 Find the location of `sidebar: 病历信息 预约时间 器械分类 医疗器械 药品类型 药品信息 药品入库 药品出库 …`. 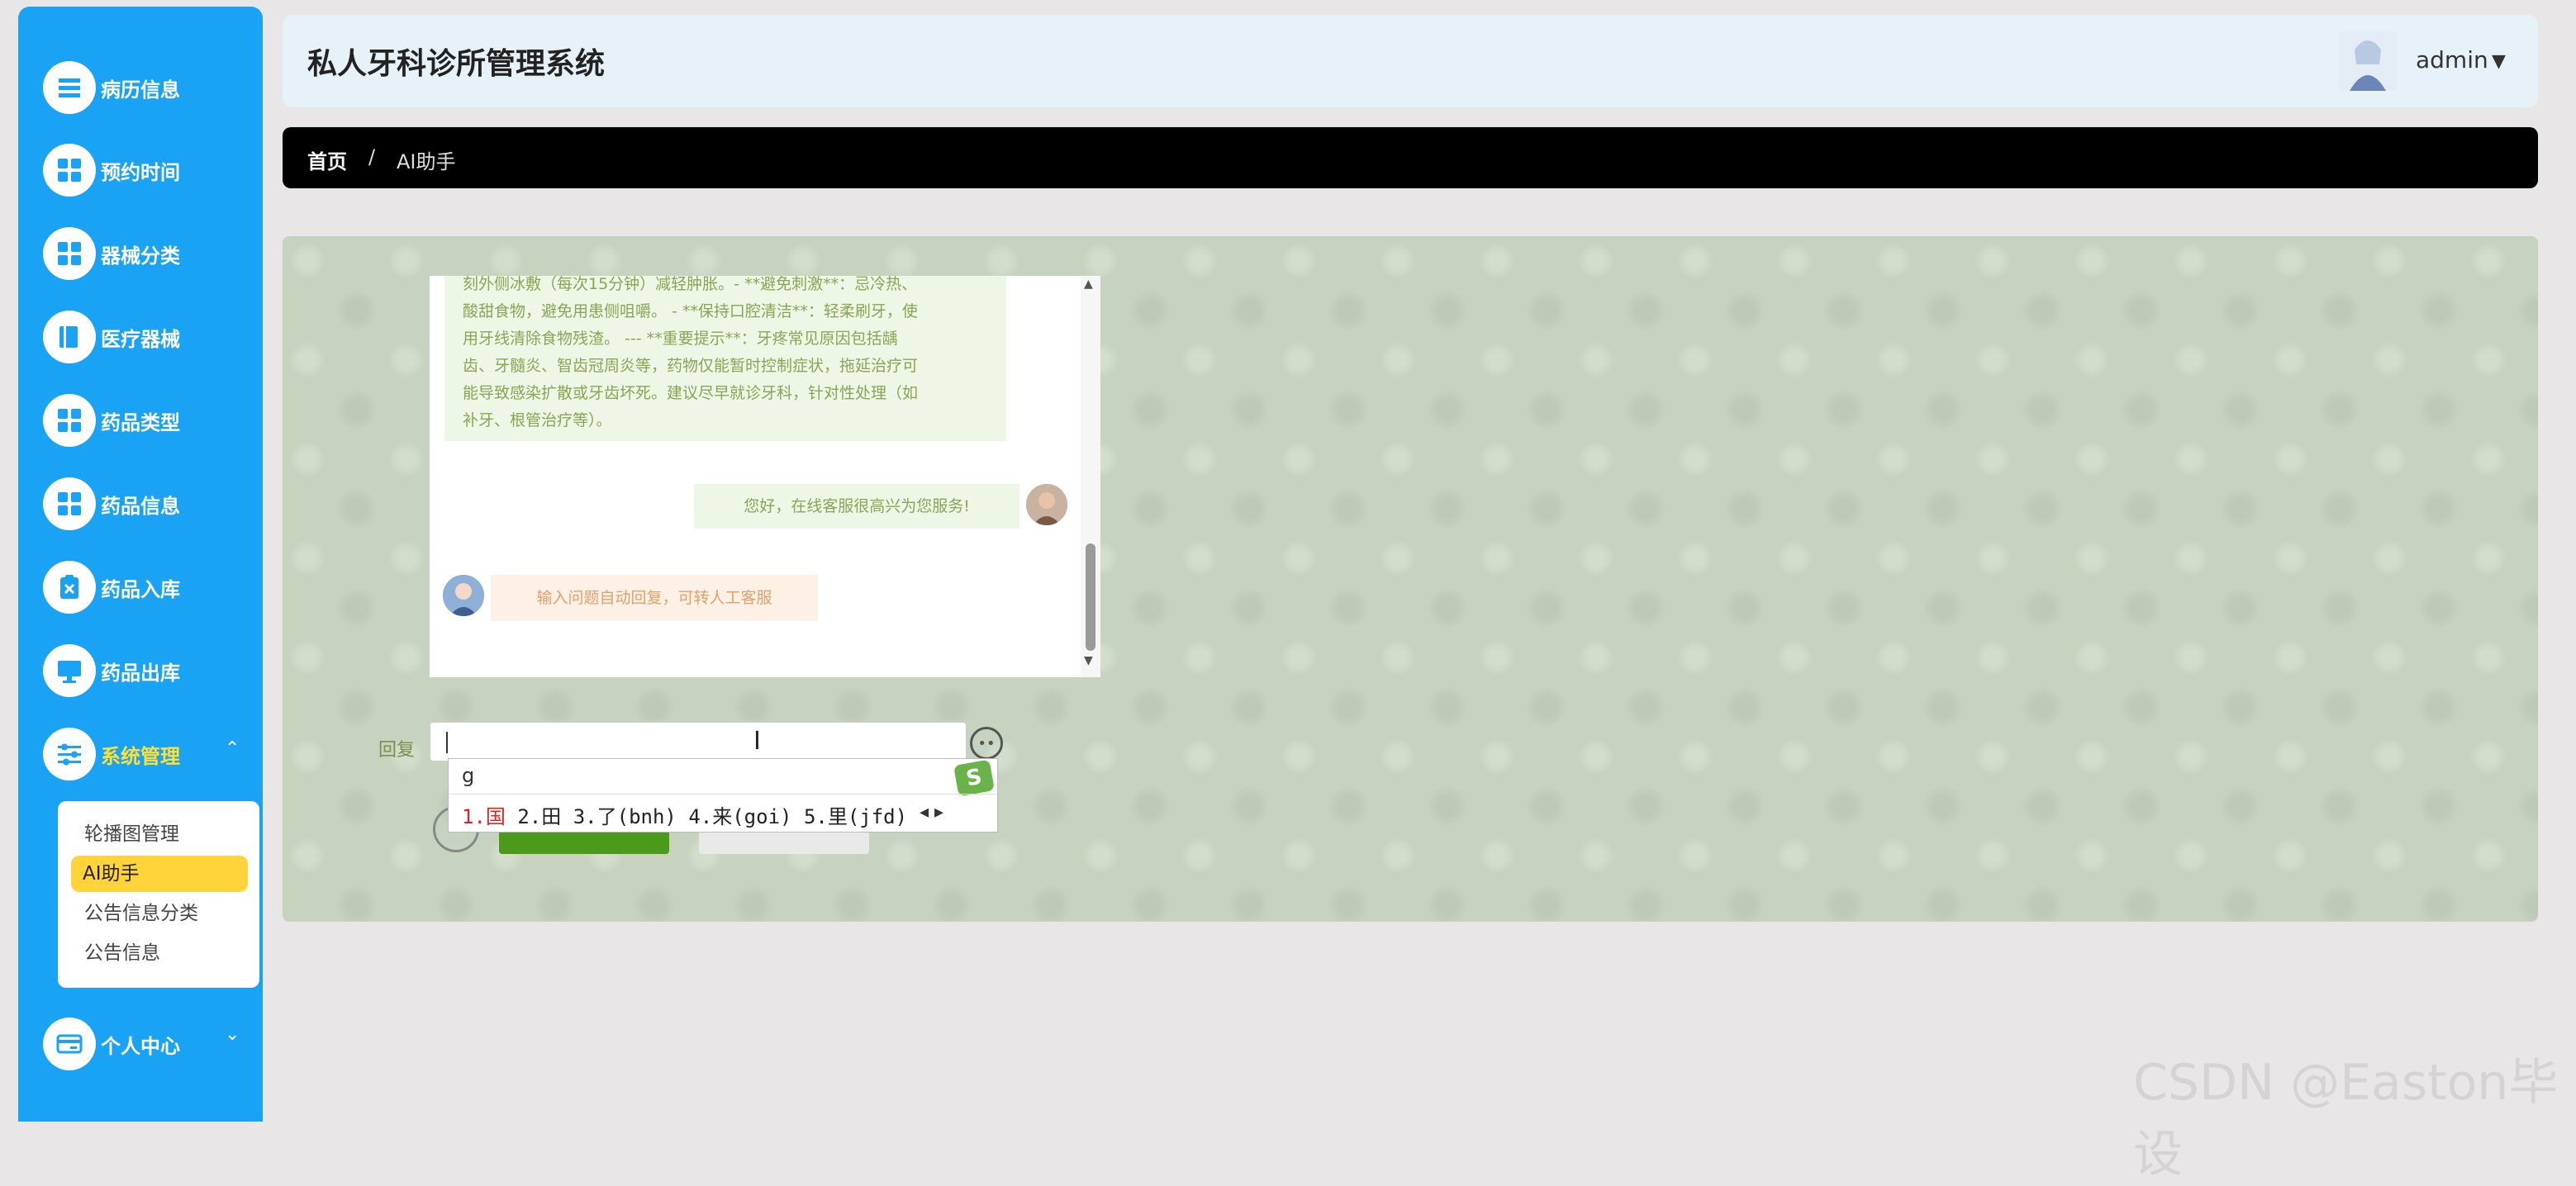

sidebar: 病历信息 预约时间 器械分类 医疗器械 药品类型 药品信息 药品入库 药品出库 … is located at coordinates (140, 564).